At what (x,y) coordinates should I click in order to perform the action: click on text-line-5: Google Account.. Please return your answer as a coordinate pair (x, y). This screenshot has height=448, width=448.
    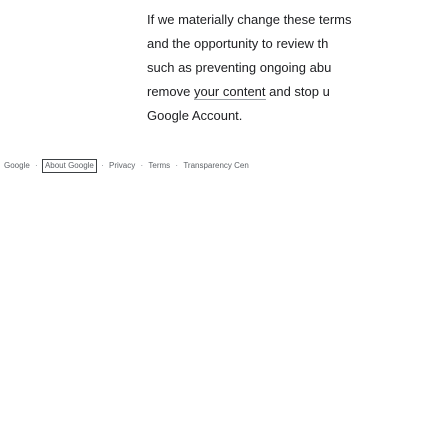
    Looking at the image, I should click on (195, 115).